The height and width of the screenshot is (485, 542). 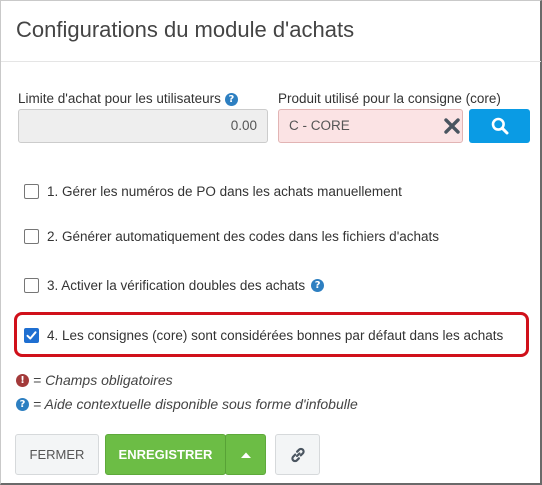 I want to click on legend-required-text: = Champs obligatoires, so click(x=103, y=380).